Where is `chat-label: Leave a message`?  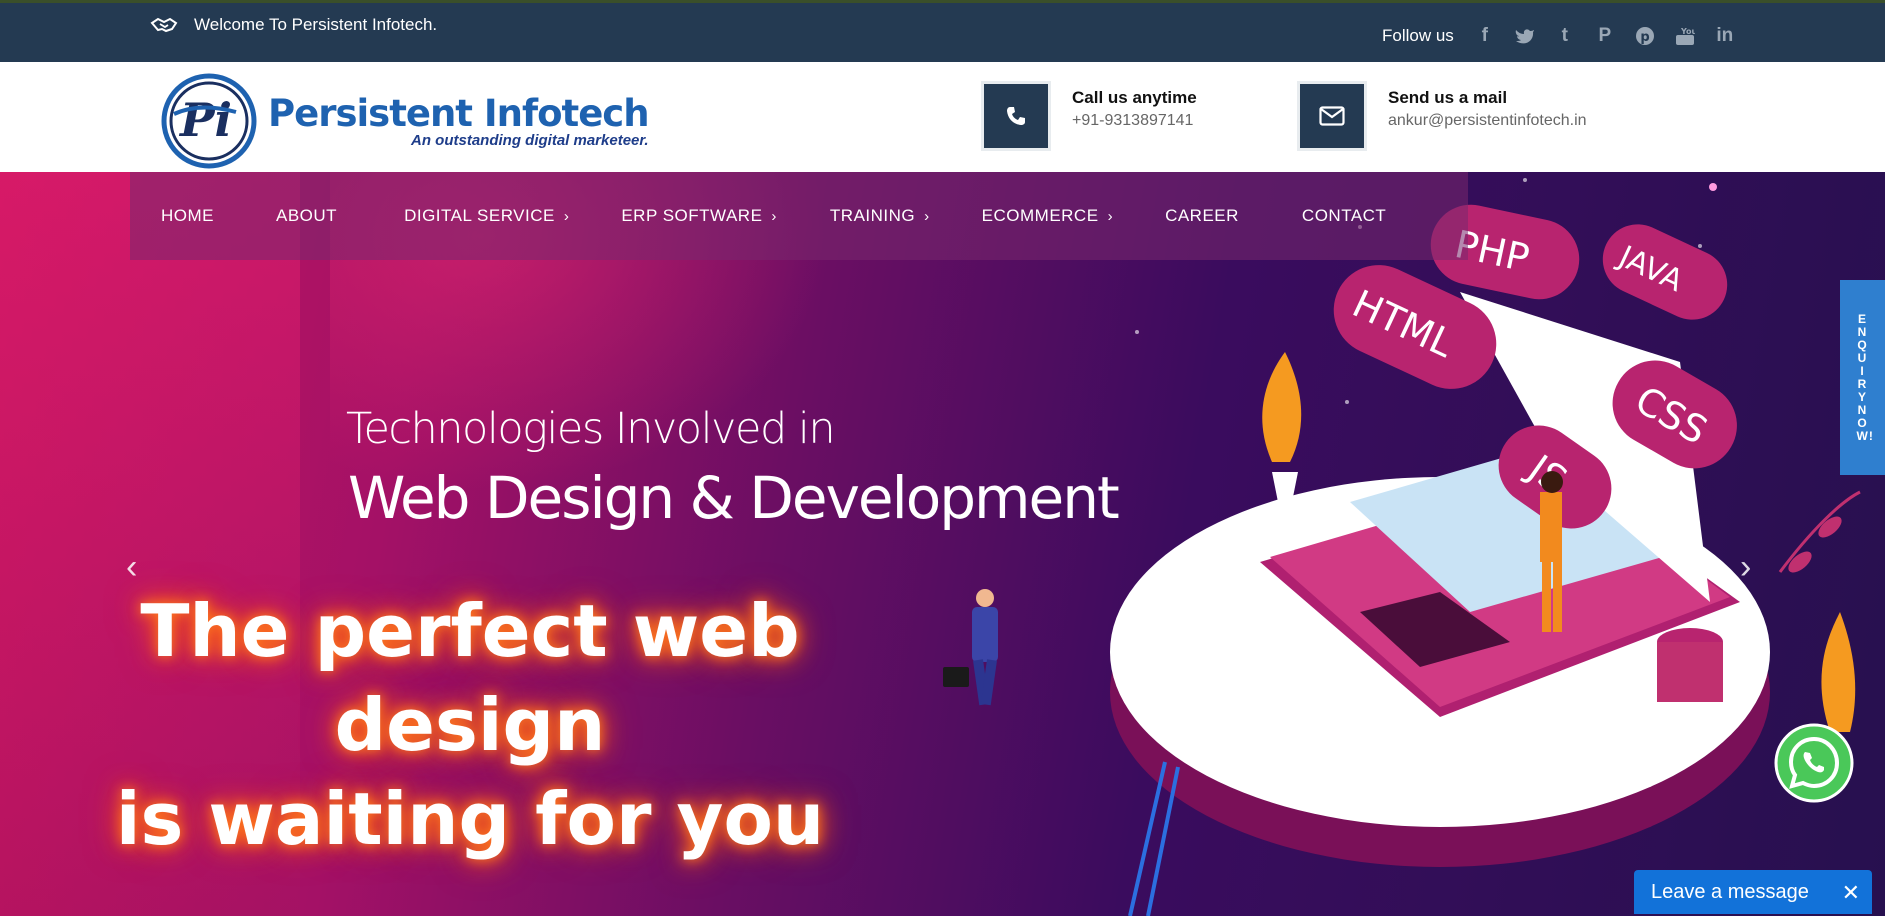
chat-label: Leave a message is located at coordinates (1730, 891).